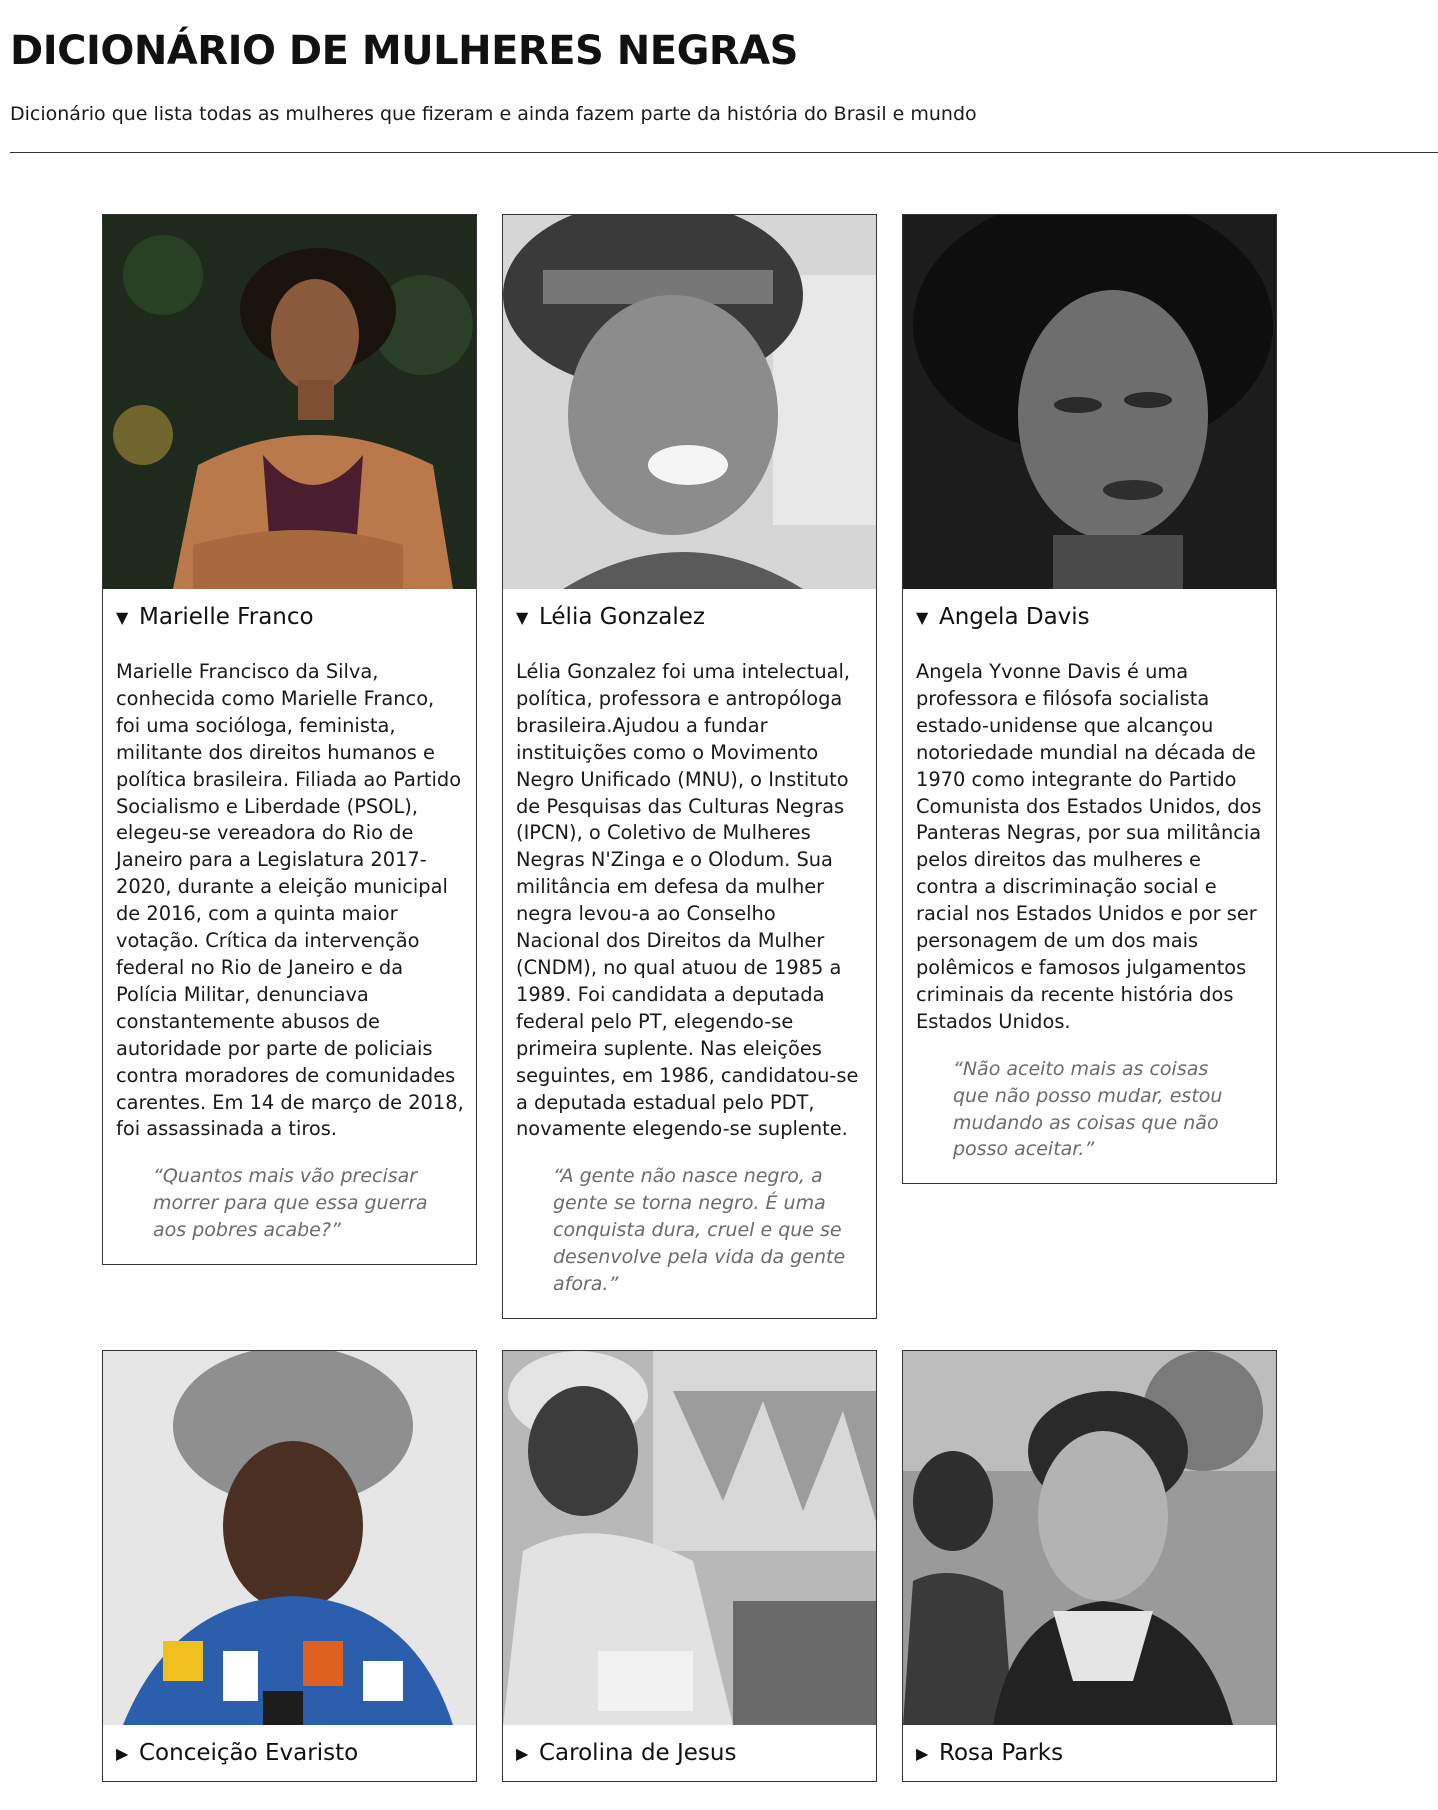 The image size is (1438, 1810). Describe the element at coordinates (404, 51) in the screenshot. I see `page-title: DICIONÁRIO DE MULHERES NEGRAS` at that location.